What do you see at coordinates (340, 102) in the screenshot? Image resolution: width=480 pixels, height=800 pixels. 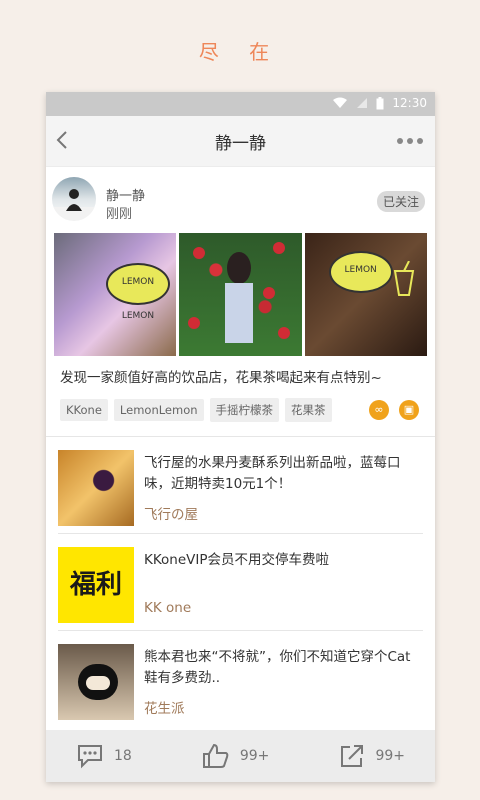 I see `wifi-icon` at bounding box center [340, 102].